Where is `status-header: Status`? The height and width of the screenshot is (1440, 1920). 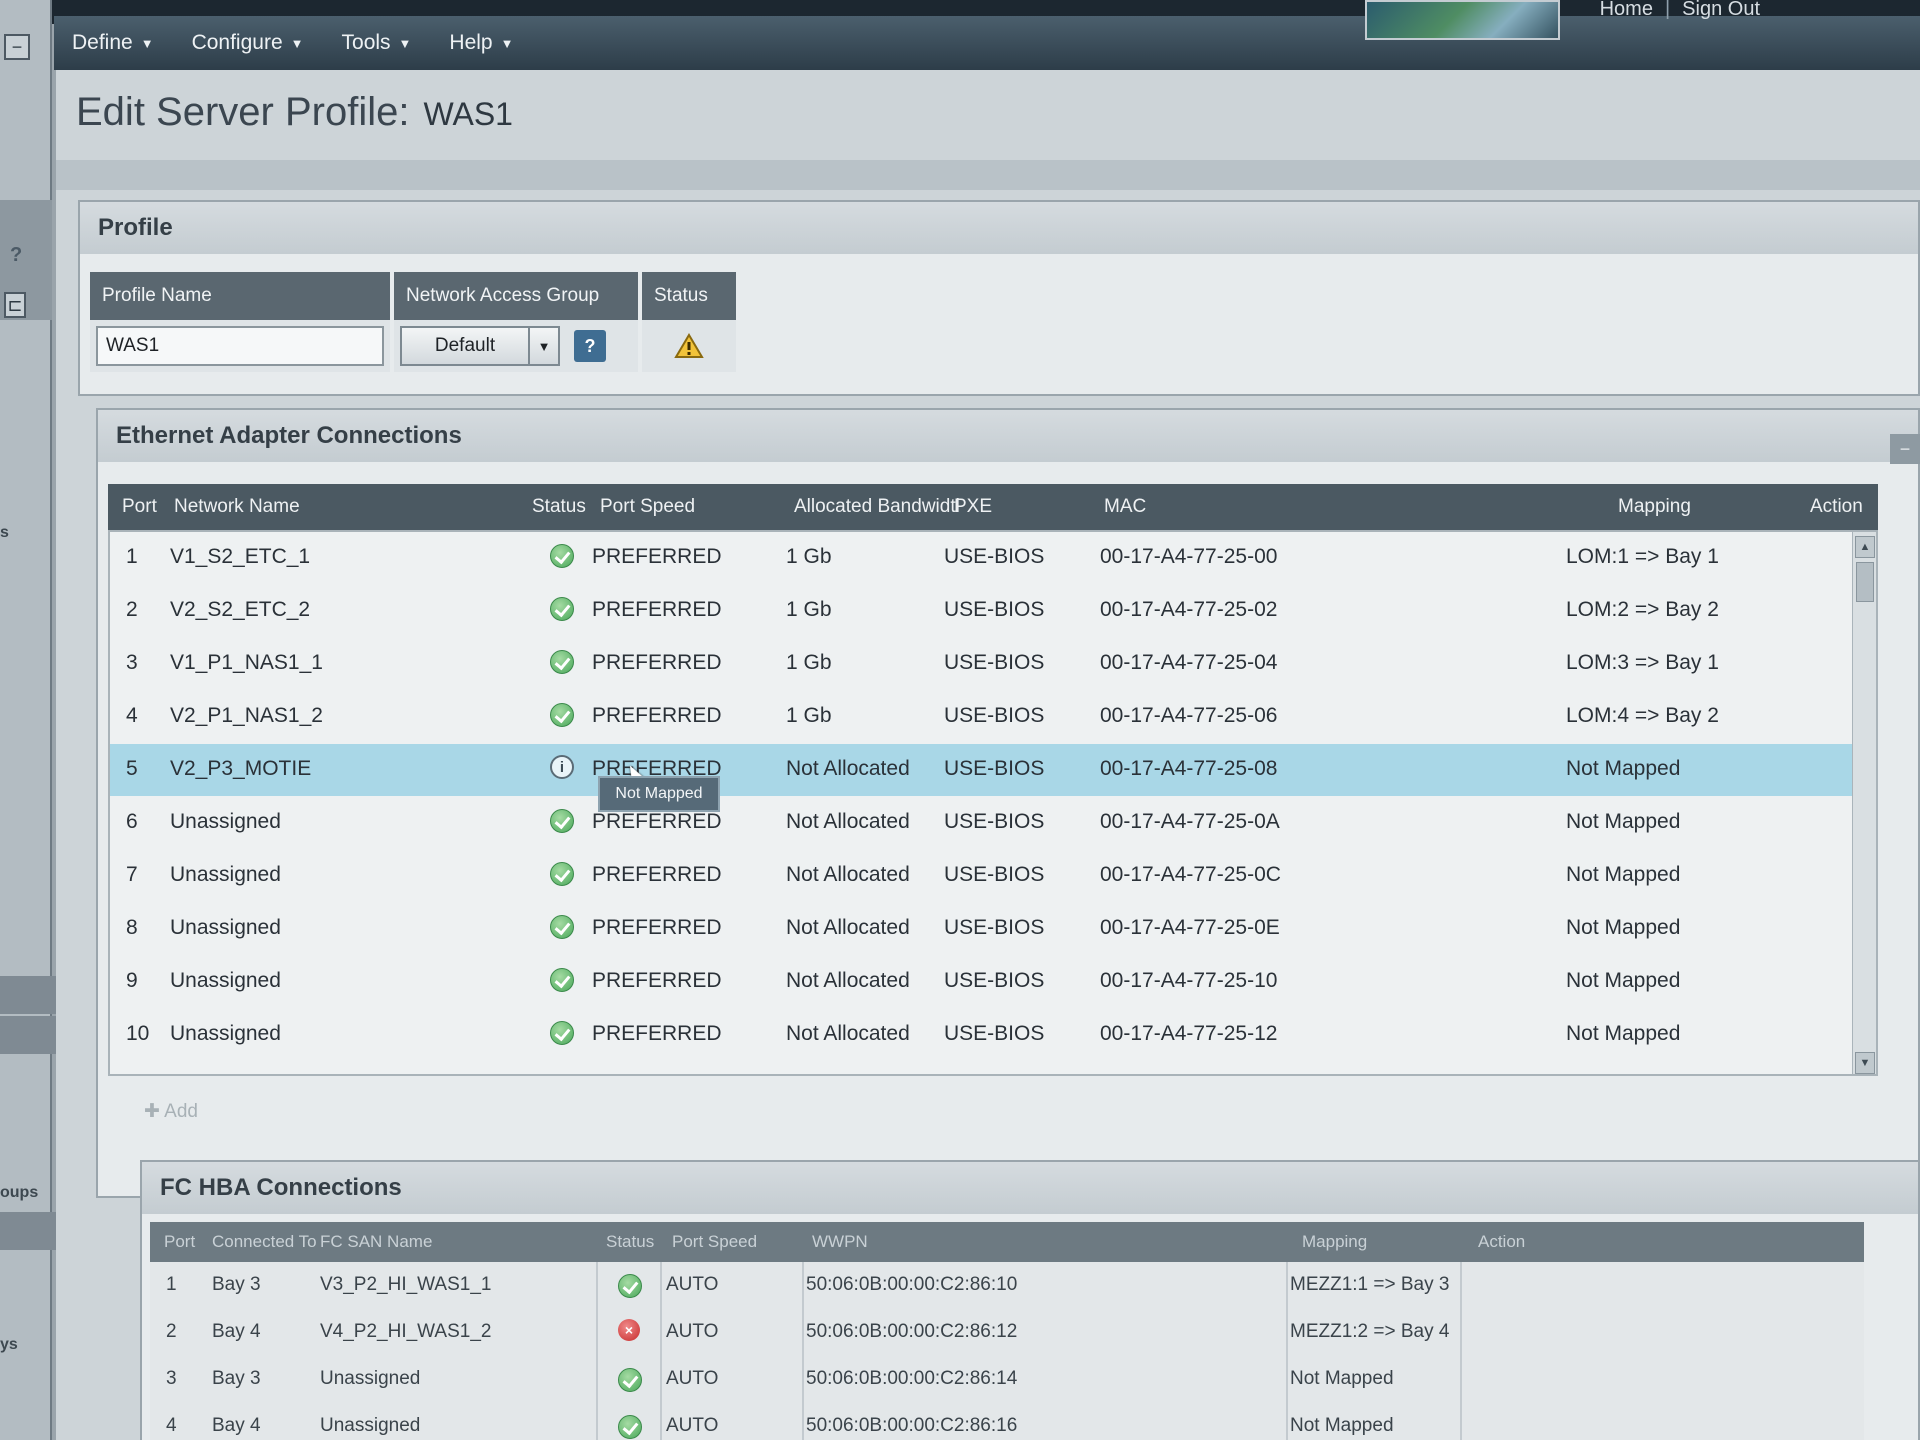
status-header: Status is located at coordinates (689, 296).